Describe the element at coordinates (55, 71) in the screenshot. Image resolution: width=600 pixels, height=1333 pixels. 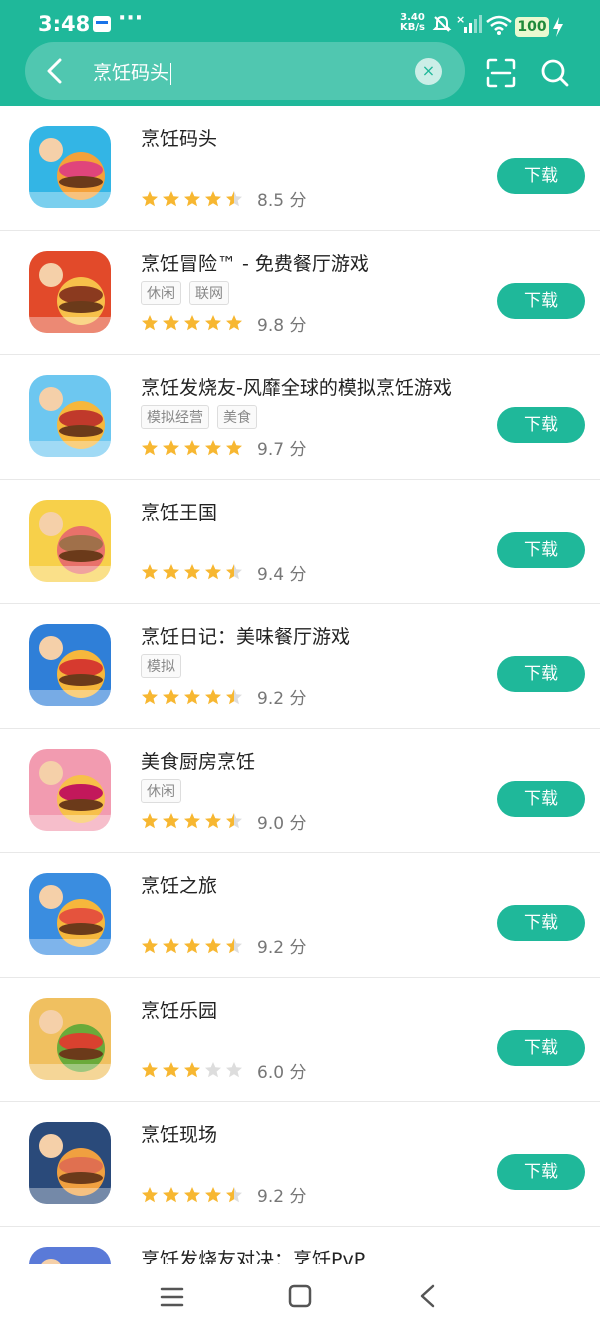
I see `back-arrow-icon` at that location.